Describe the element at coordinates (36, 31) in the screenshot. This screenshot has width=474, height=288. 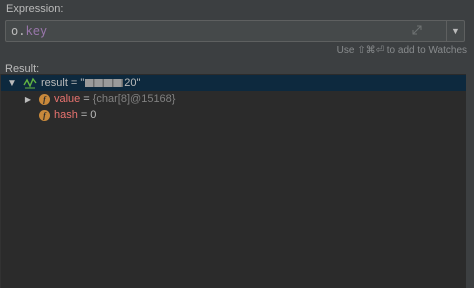
I see `expression-field: key` at that location.